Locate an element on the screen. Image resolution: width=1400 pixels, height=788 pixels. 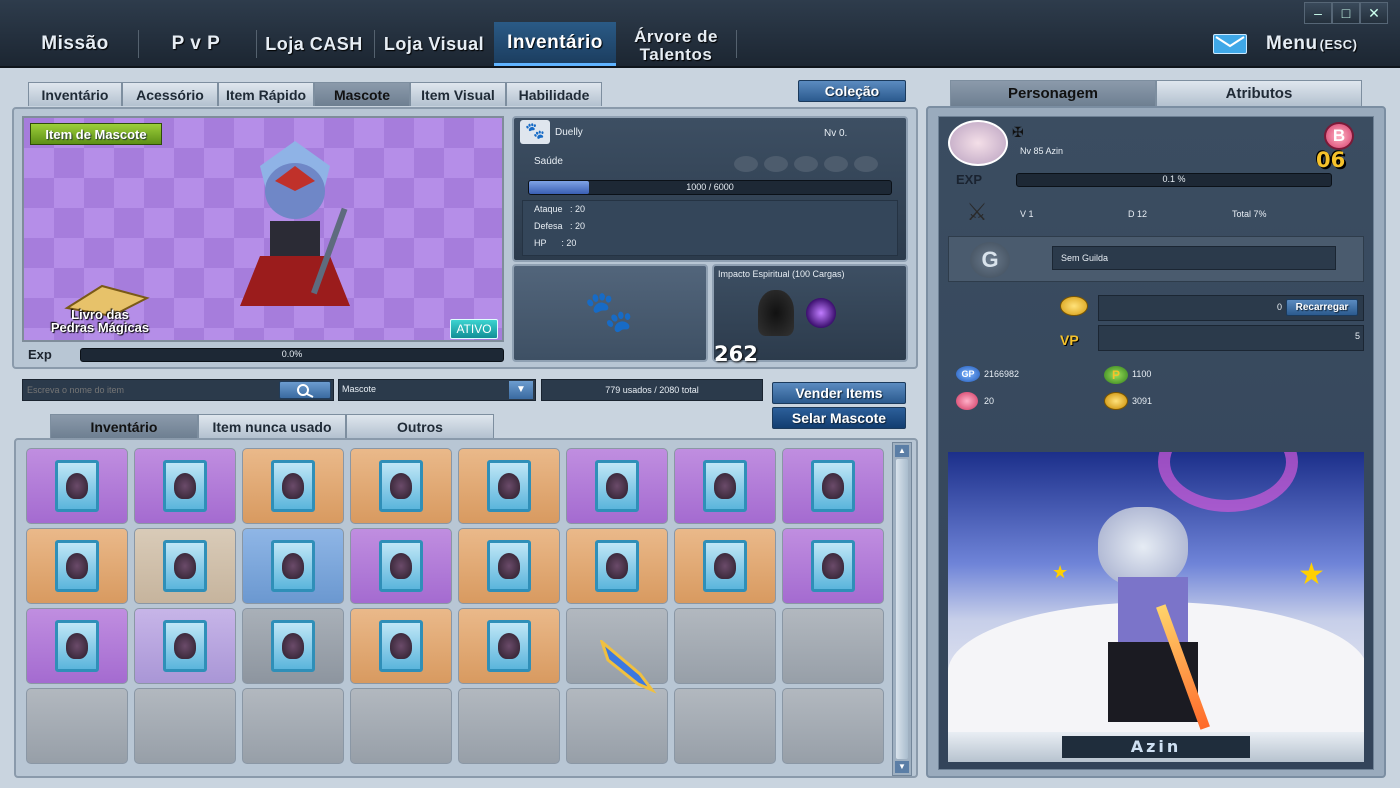
seal-pet-button: Selar Mascote is located at coordinates (839, 418).